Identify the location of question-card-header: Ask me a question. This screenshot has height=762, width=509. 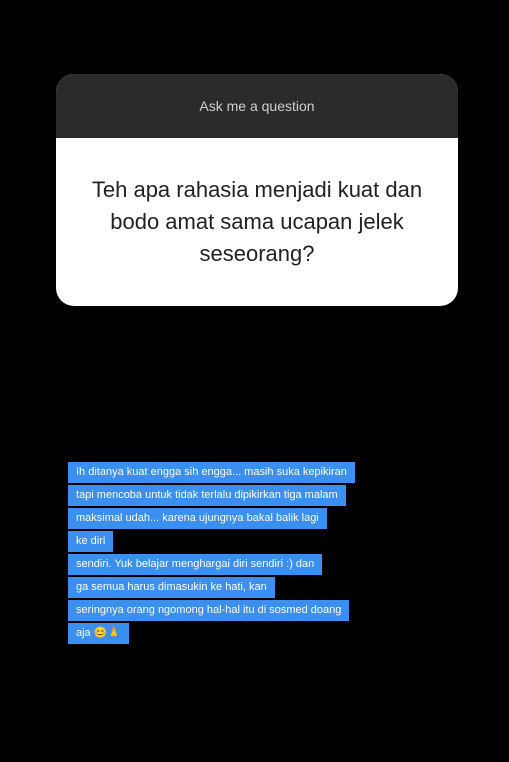
(257, 106).